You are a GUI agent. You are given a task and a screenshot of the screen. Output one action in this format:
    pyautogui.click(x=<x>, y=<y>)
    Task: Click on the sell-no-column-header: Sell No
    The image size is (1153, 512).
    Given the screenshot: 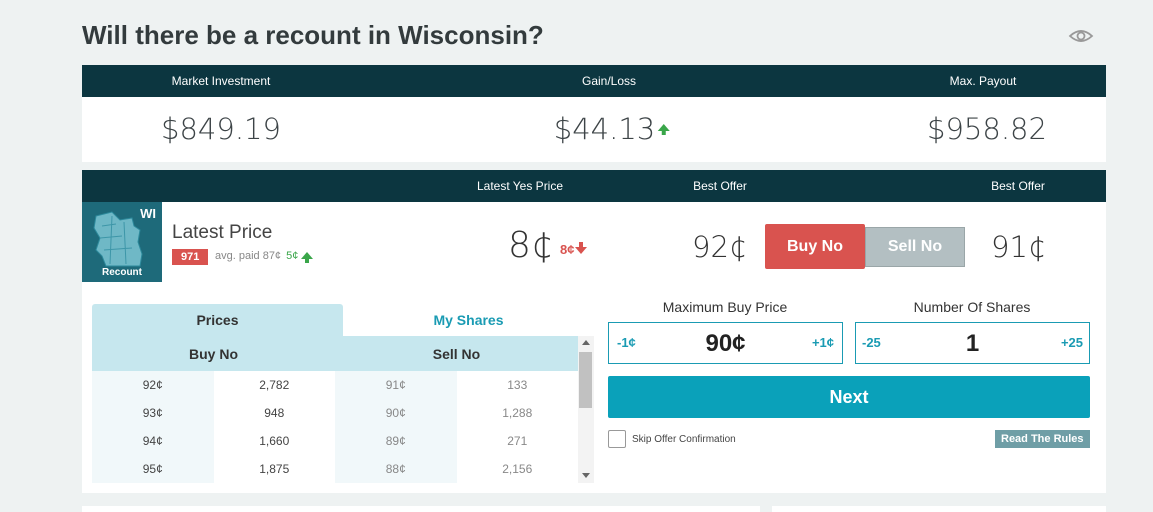 What is the action you would take?
    pyautogui.click(x=456, y=353)
    